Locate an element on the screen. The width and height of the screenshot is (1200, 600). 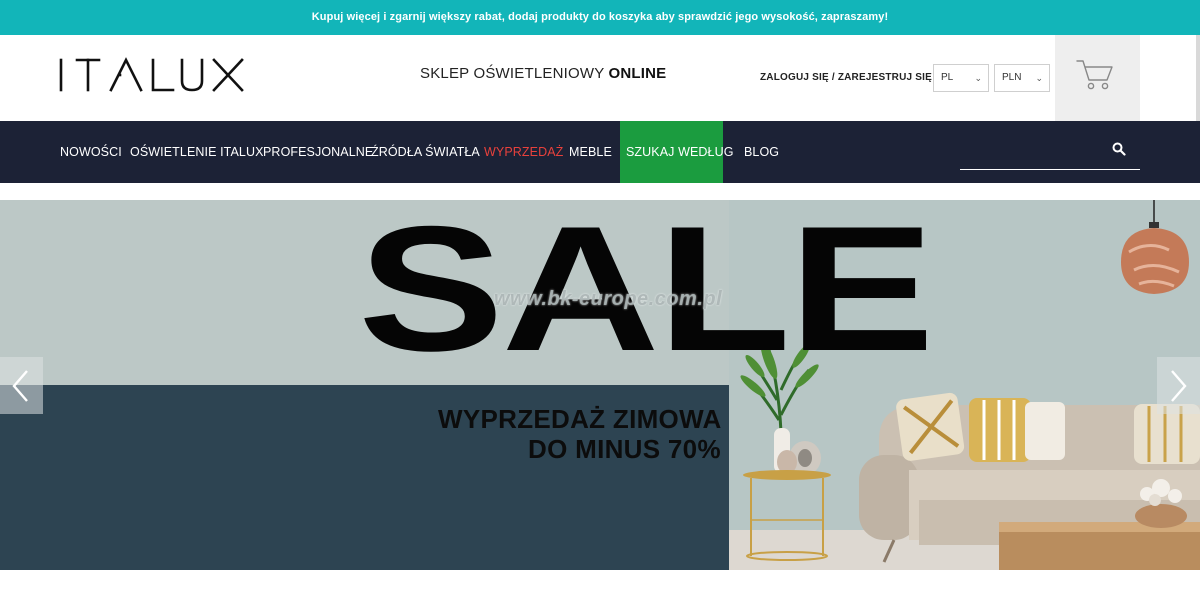
search-input is located at coordinates (1032, 153).